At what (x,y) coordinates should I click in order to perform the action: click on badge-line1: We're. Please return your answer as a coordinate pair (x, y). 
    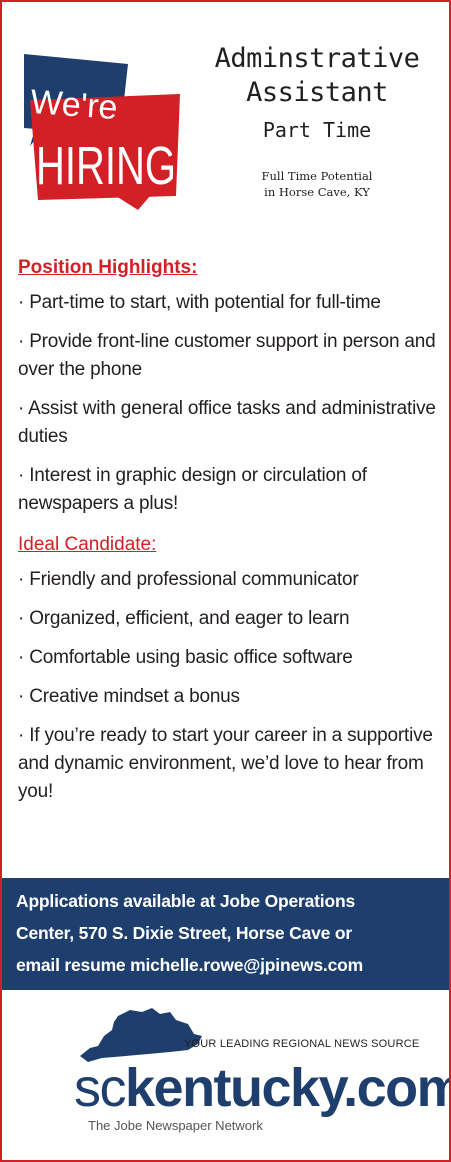
    Looking at the image, I should click on (74, 105).